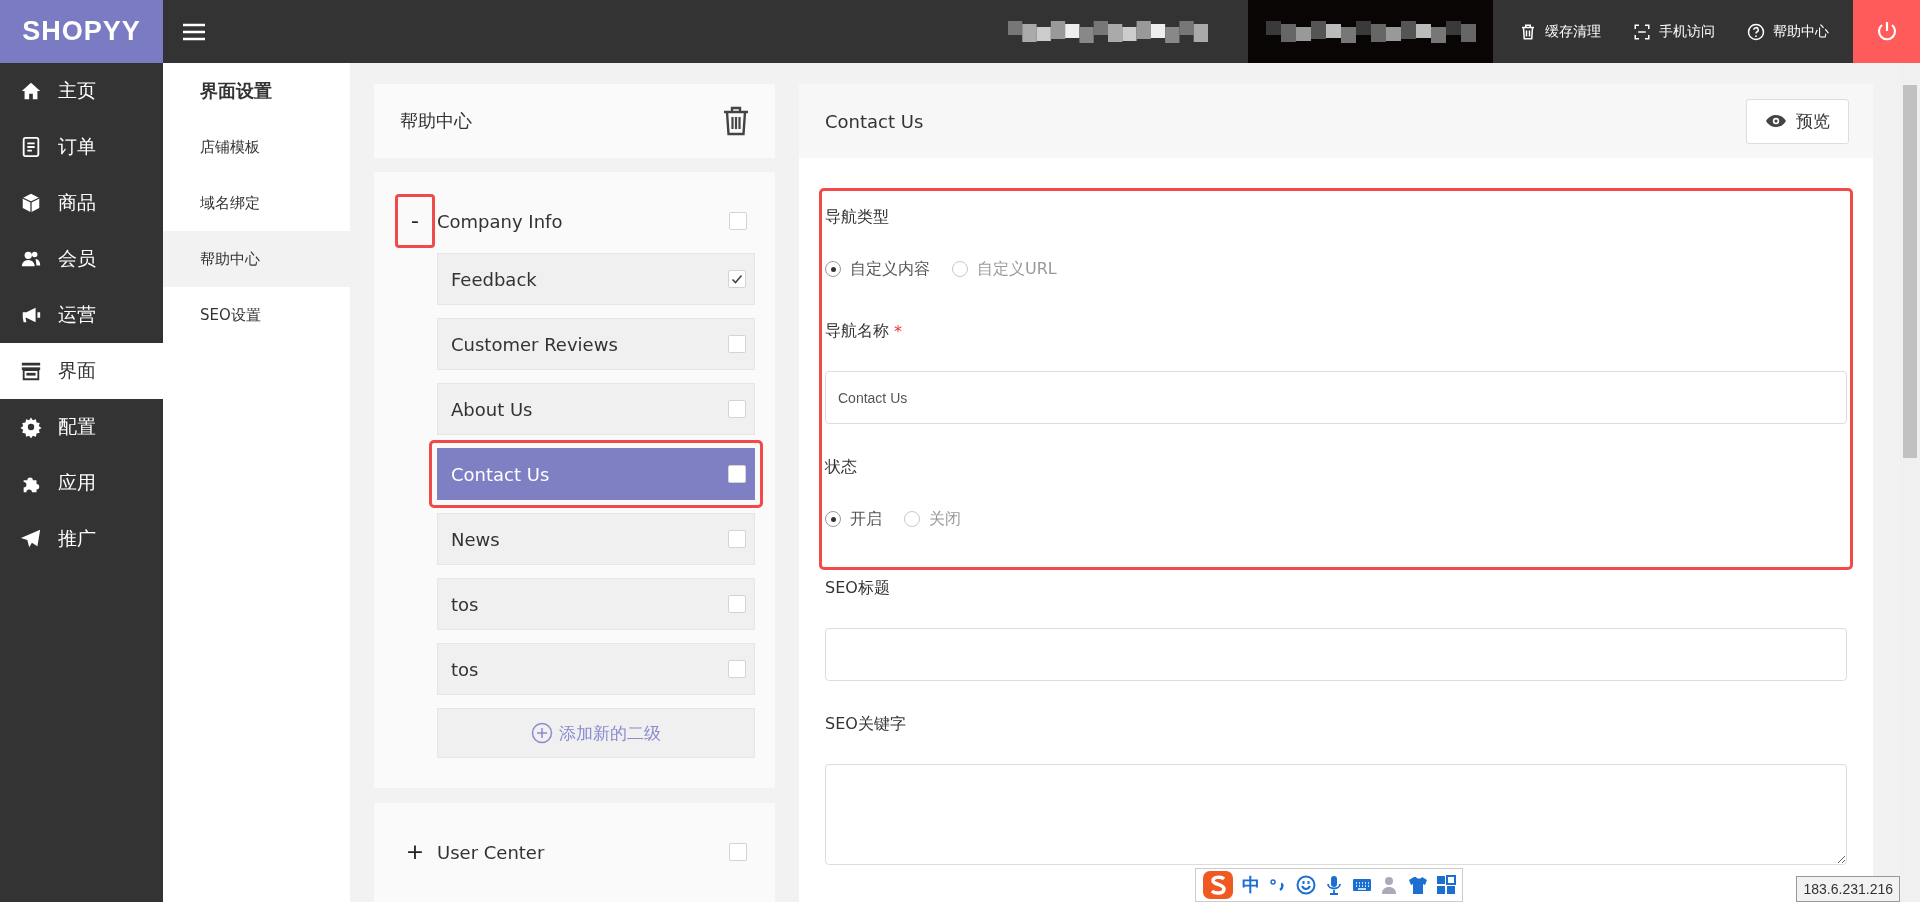  I want to click on sidebar-item: 商品, so click(81, 203).